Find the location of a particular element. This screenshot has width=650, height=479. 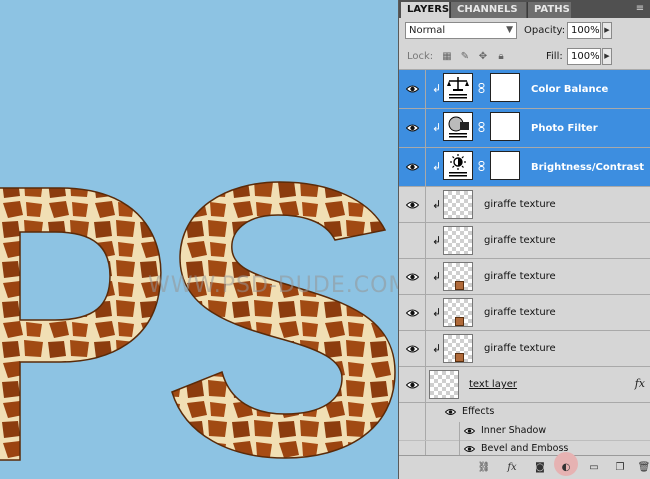

panel-tabs: LAYERS CHANNELS PATHS ≡ is located at coordinates (524, 9).